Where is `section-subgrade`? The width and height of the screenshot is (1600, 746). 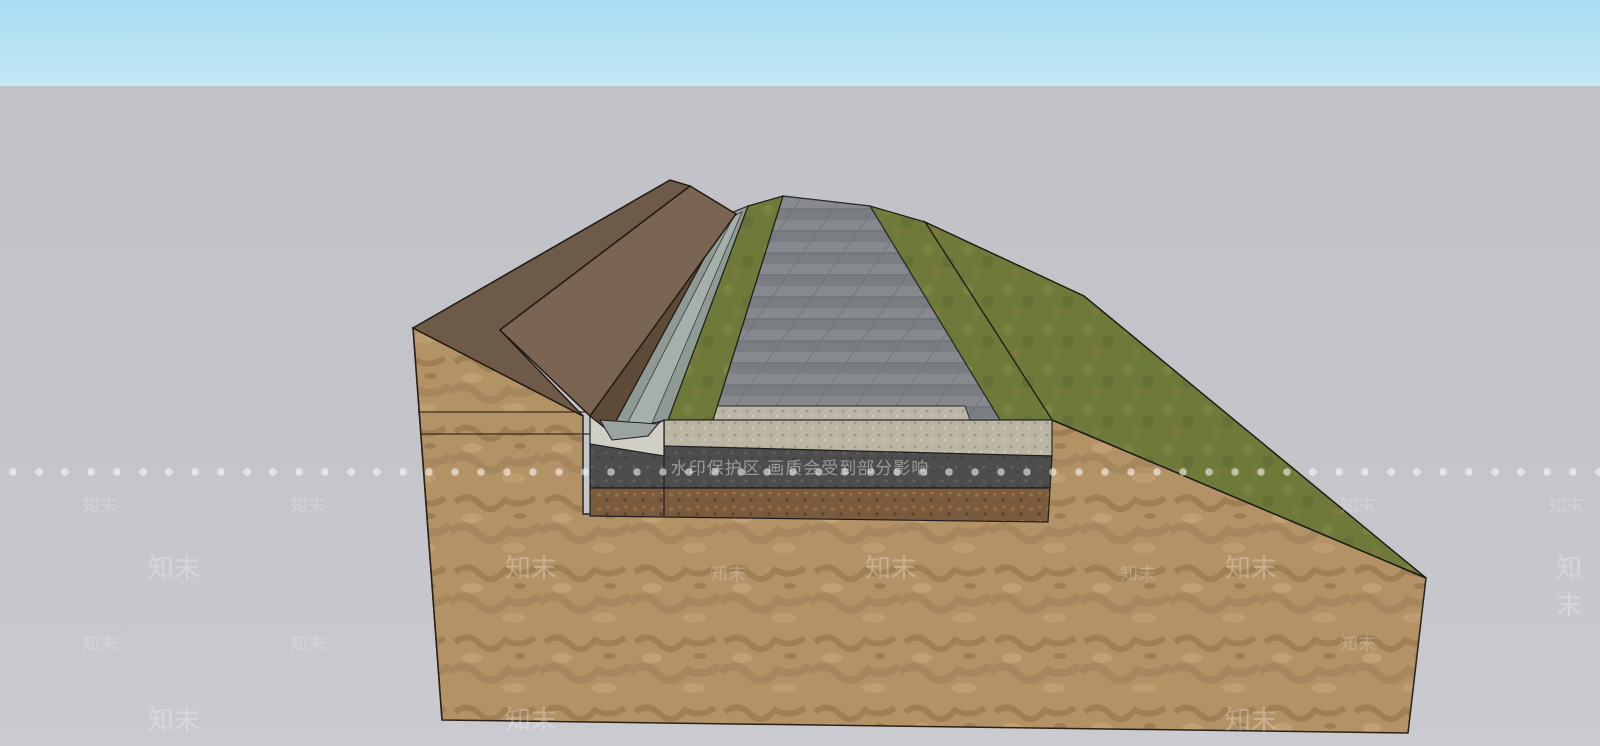
section-subgrade is located at coordinates (820, 505).